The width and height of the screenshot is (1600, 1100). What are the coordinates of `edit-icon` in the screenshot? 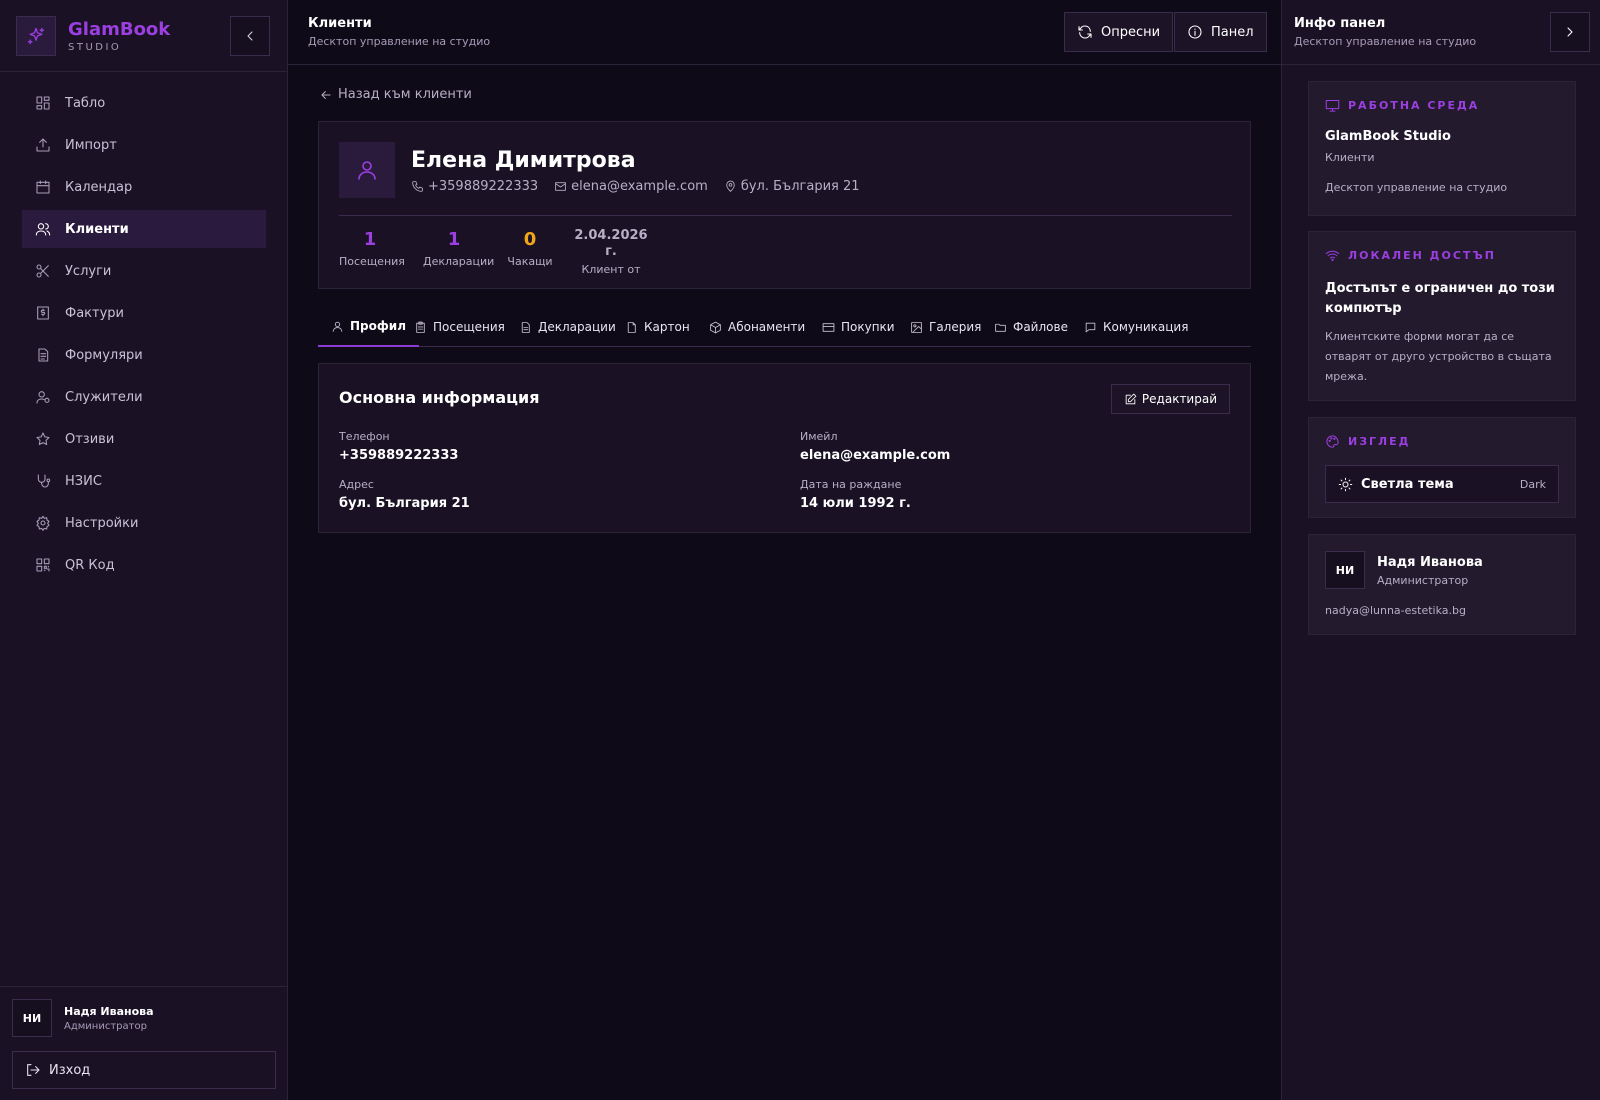 It's located at (1130, 399).